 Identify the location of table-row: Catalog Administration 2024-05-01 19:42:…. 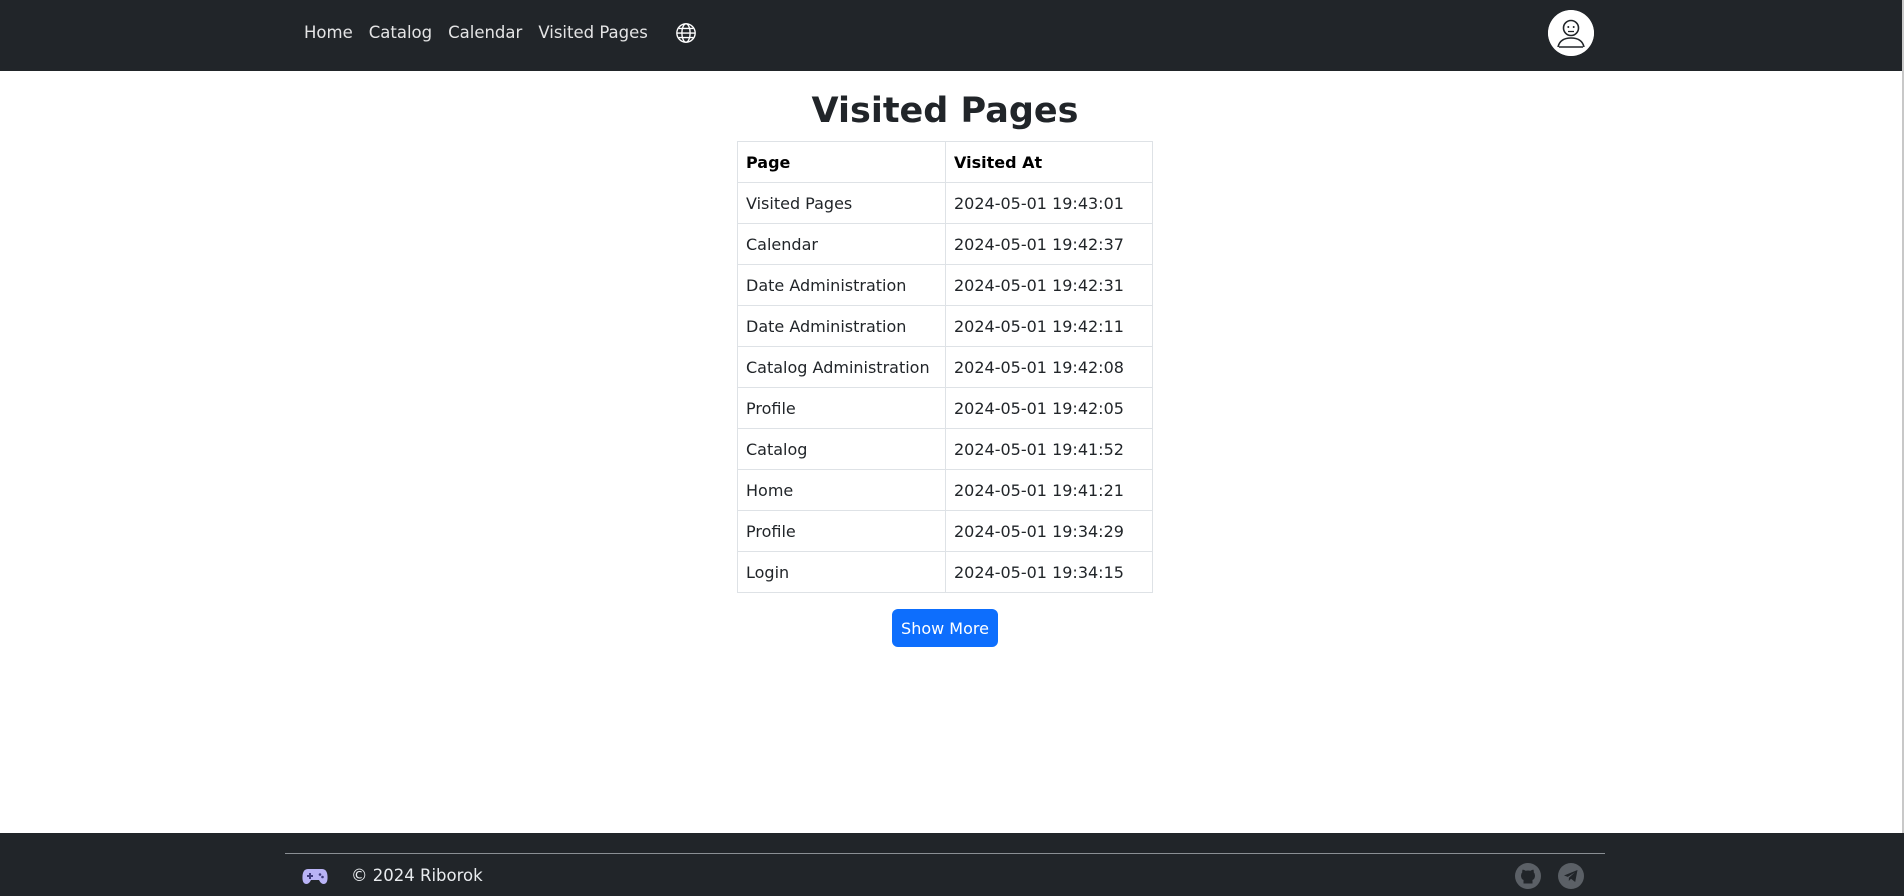
(945, 367).